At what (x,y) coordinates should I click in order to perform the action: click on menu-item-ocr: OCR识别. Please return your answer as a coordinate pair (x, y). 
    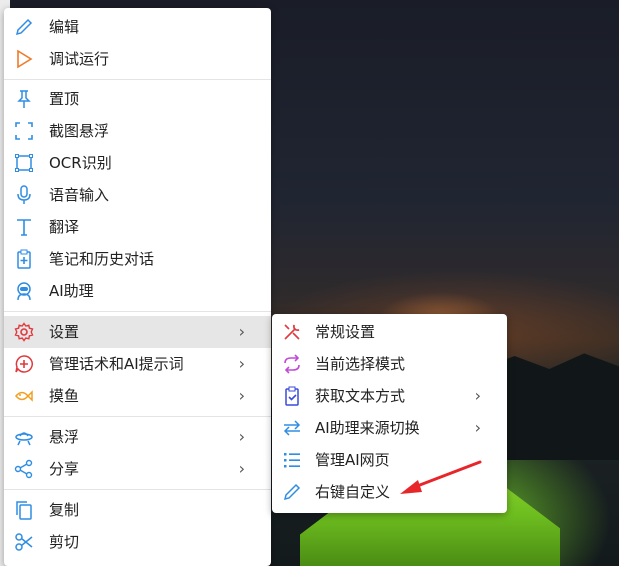
    Looking at the image, I should click on (137, 163).